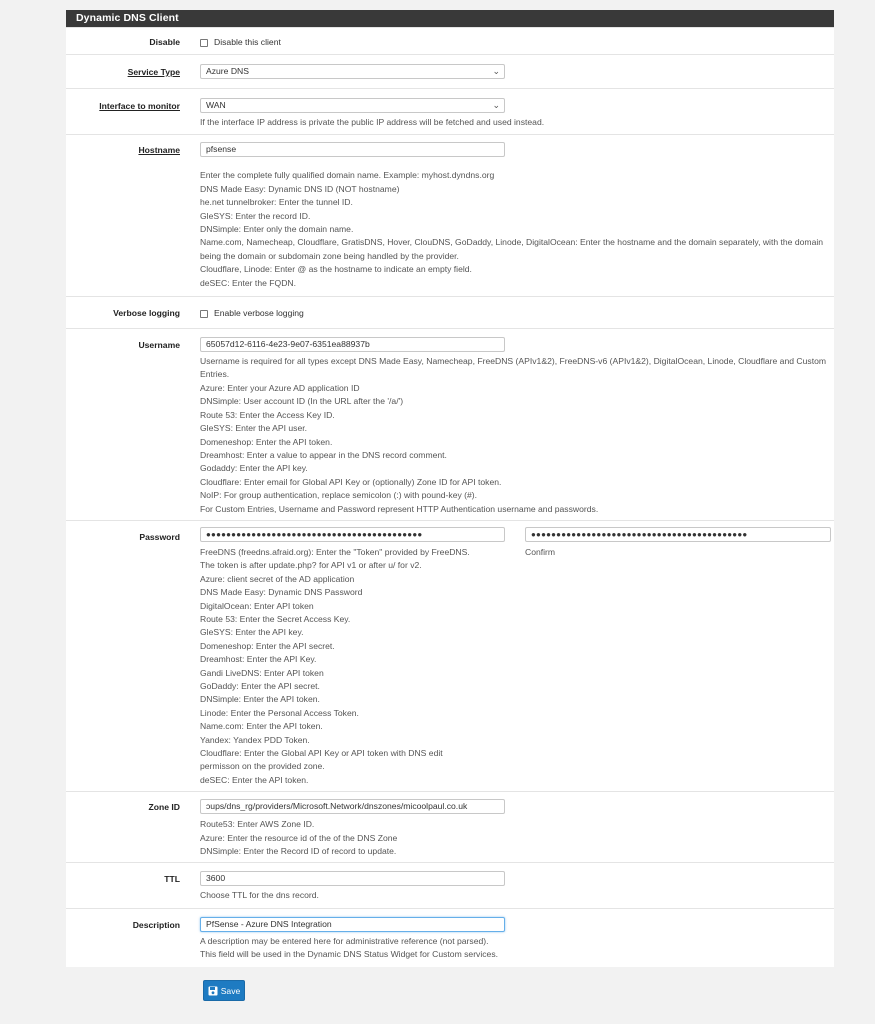 The width and height of the screenshot is (875, 1024). Describe the element at coordinates (204, 42) in the screenshot. I see `disable-checkbox` at that location.